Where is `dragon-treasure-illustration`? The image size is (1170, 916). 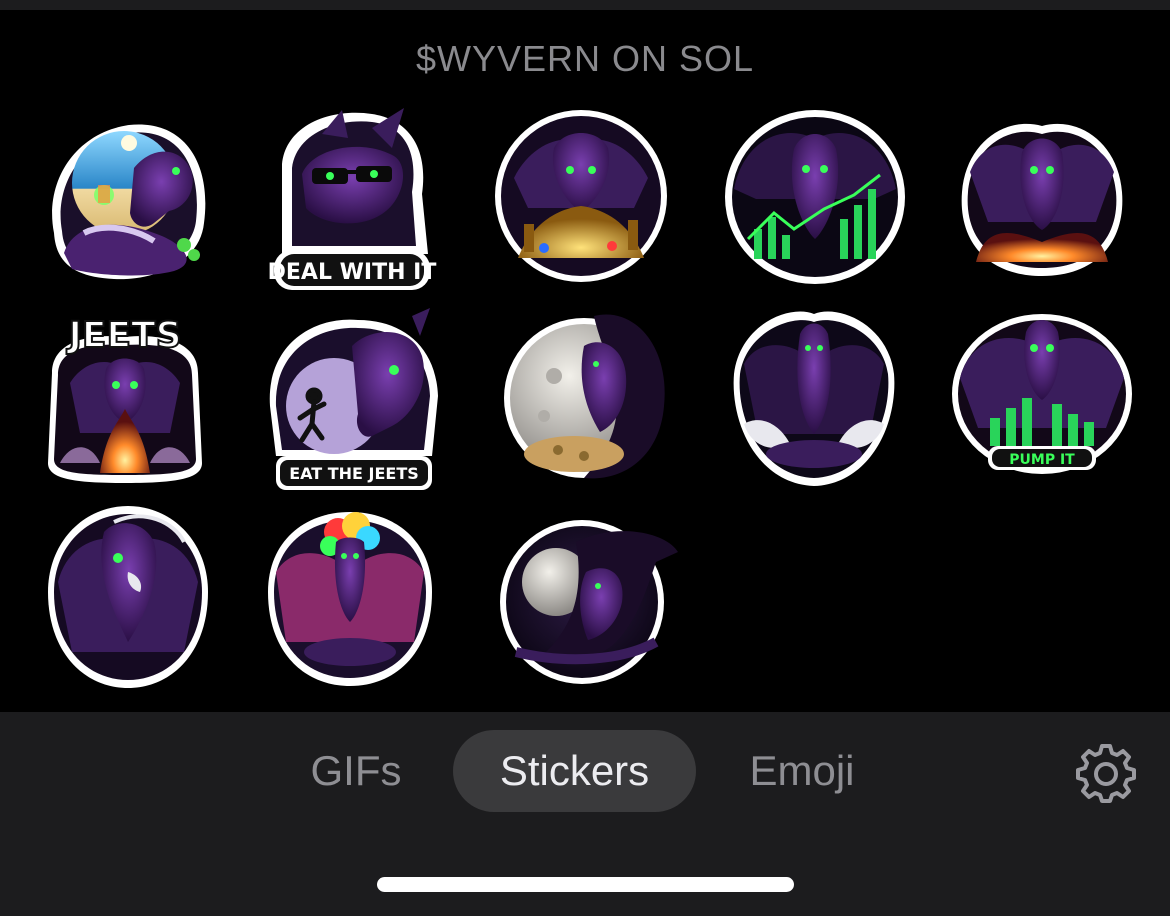
dragon-treasure-illustration is located at coordinates (581, 196).